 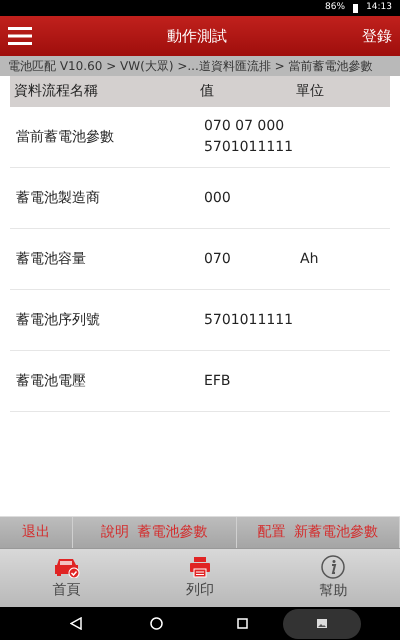 I want to click on column-header: 值, so click(x=207, y=91).